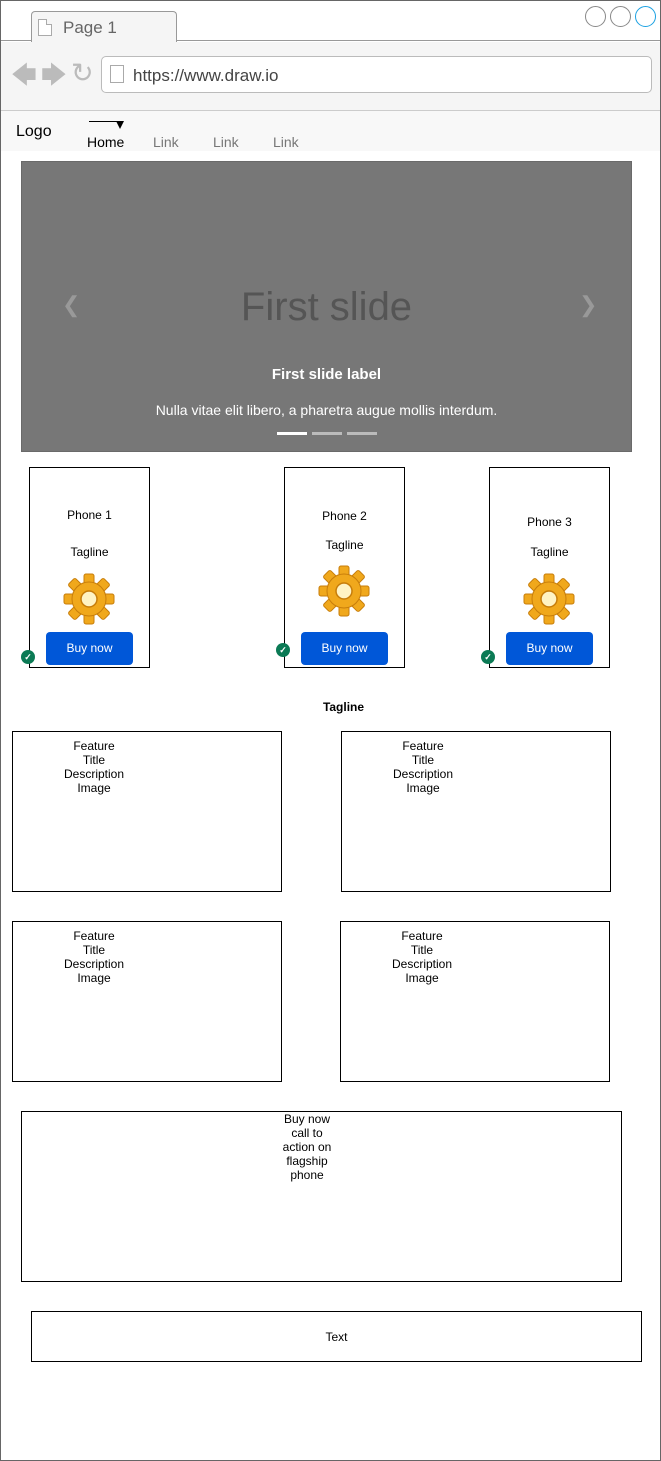  What do you see at coordinates (105, 142) in the screenshot?
I see `nav-link-home: Home` at bounding box center [105, 142].